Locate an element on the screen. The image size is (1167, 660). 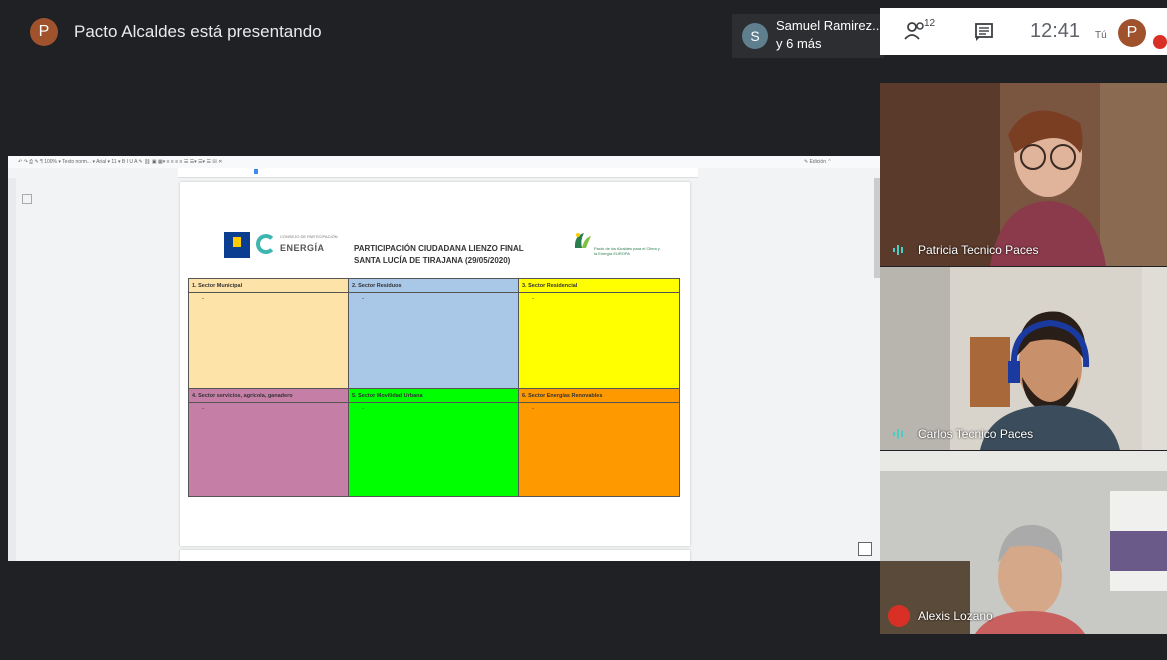
doc-title-line-1: PARTICIPACIÓN CIUDADANA LIENZO FINAL is located at coordinates (439, 248).